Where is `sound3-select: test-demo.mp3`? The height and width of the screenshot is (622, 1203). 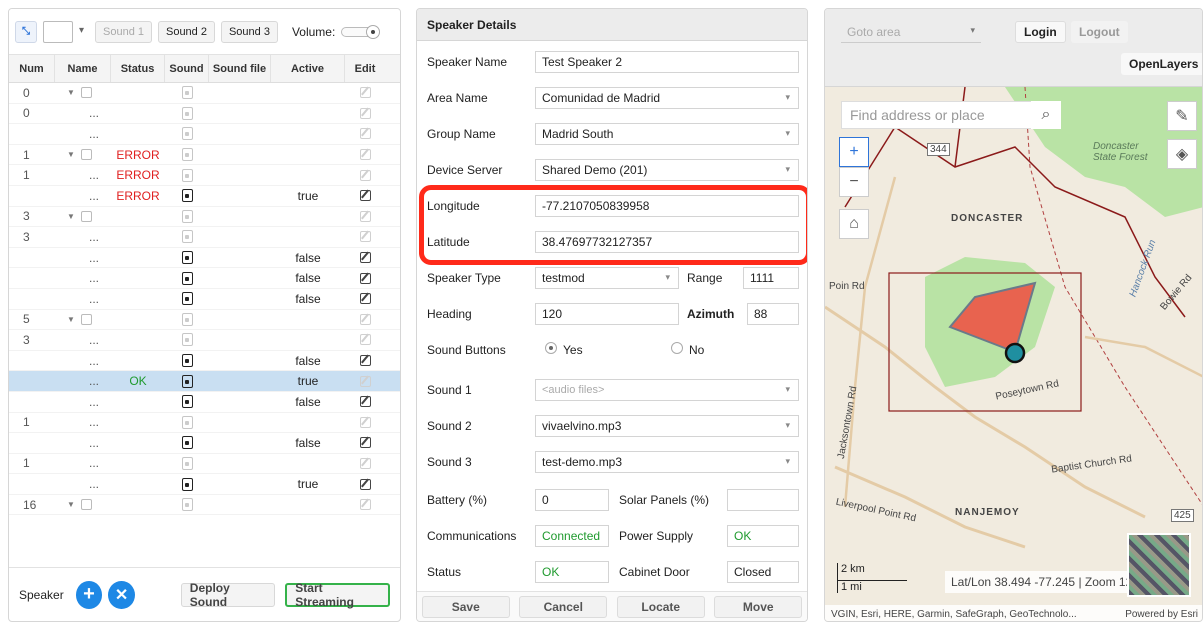 sound3-select: test-demo.mp3 is located at coordinates (667, 462).